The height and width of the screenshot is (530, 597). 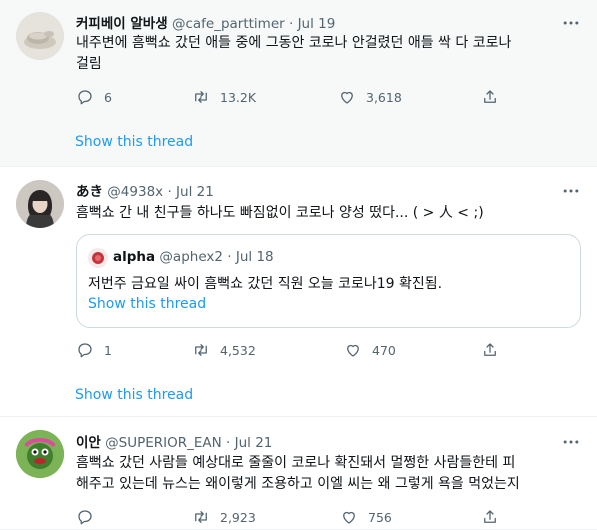 I want to click on tweet-text-line: 흠뻑쇼 갔던 사람들 예상대로 줄줄이 코로나 확진돼서 멀쩡한 사람들한테 피, so click(x=296, y=463).